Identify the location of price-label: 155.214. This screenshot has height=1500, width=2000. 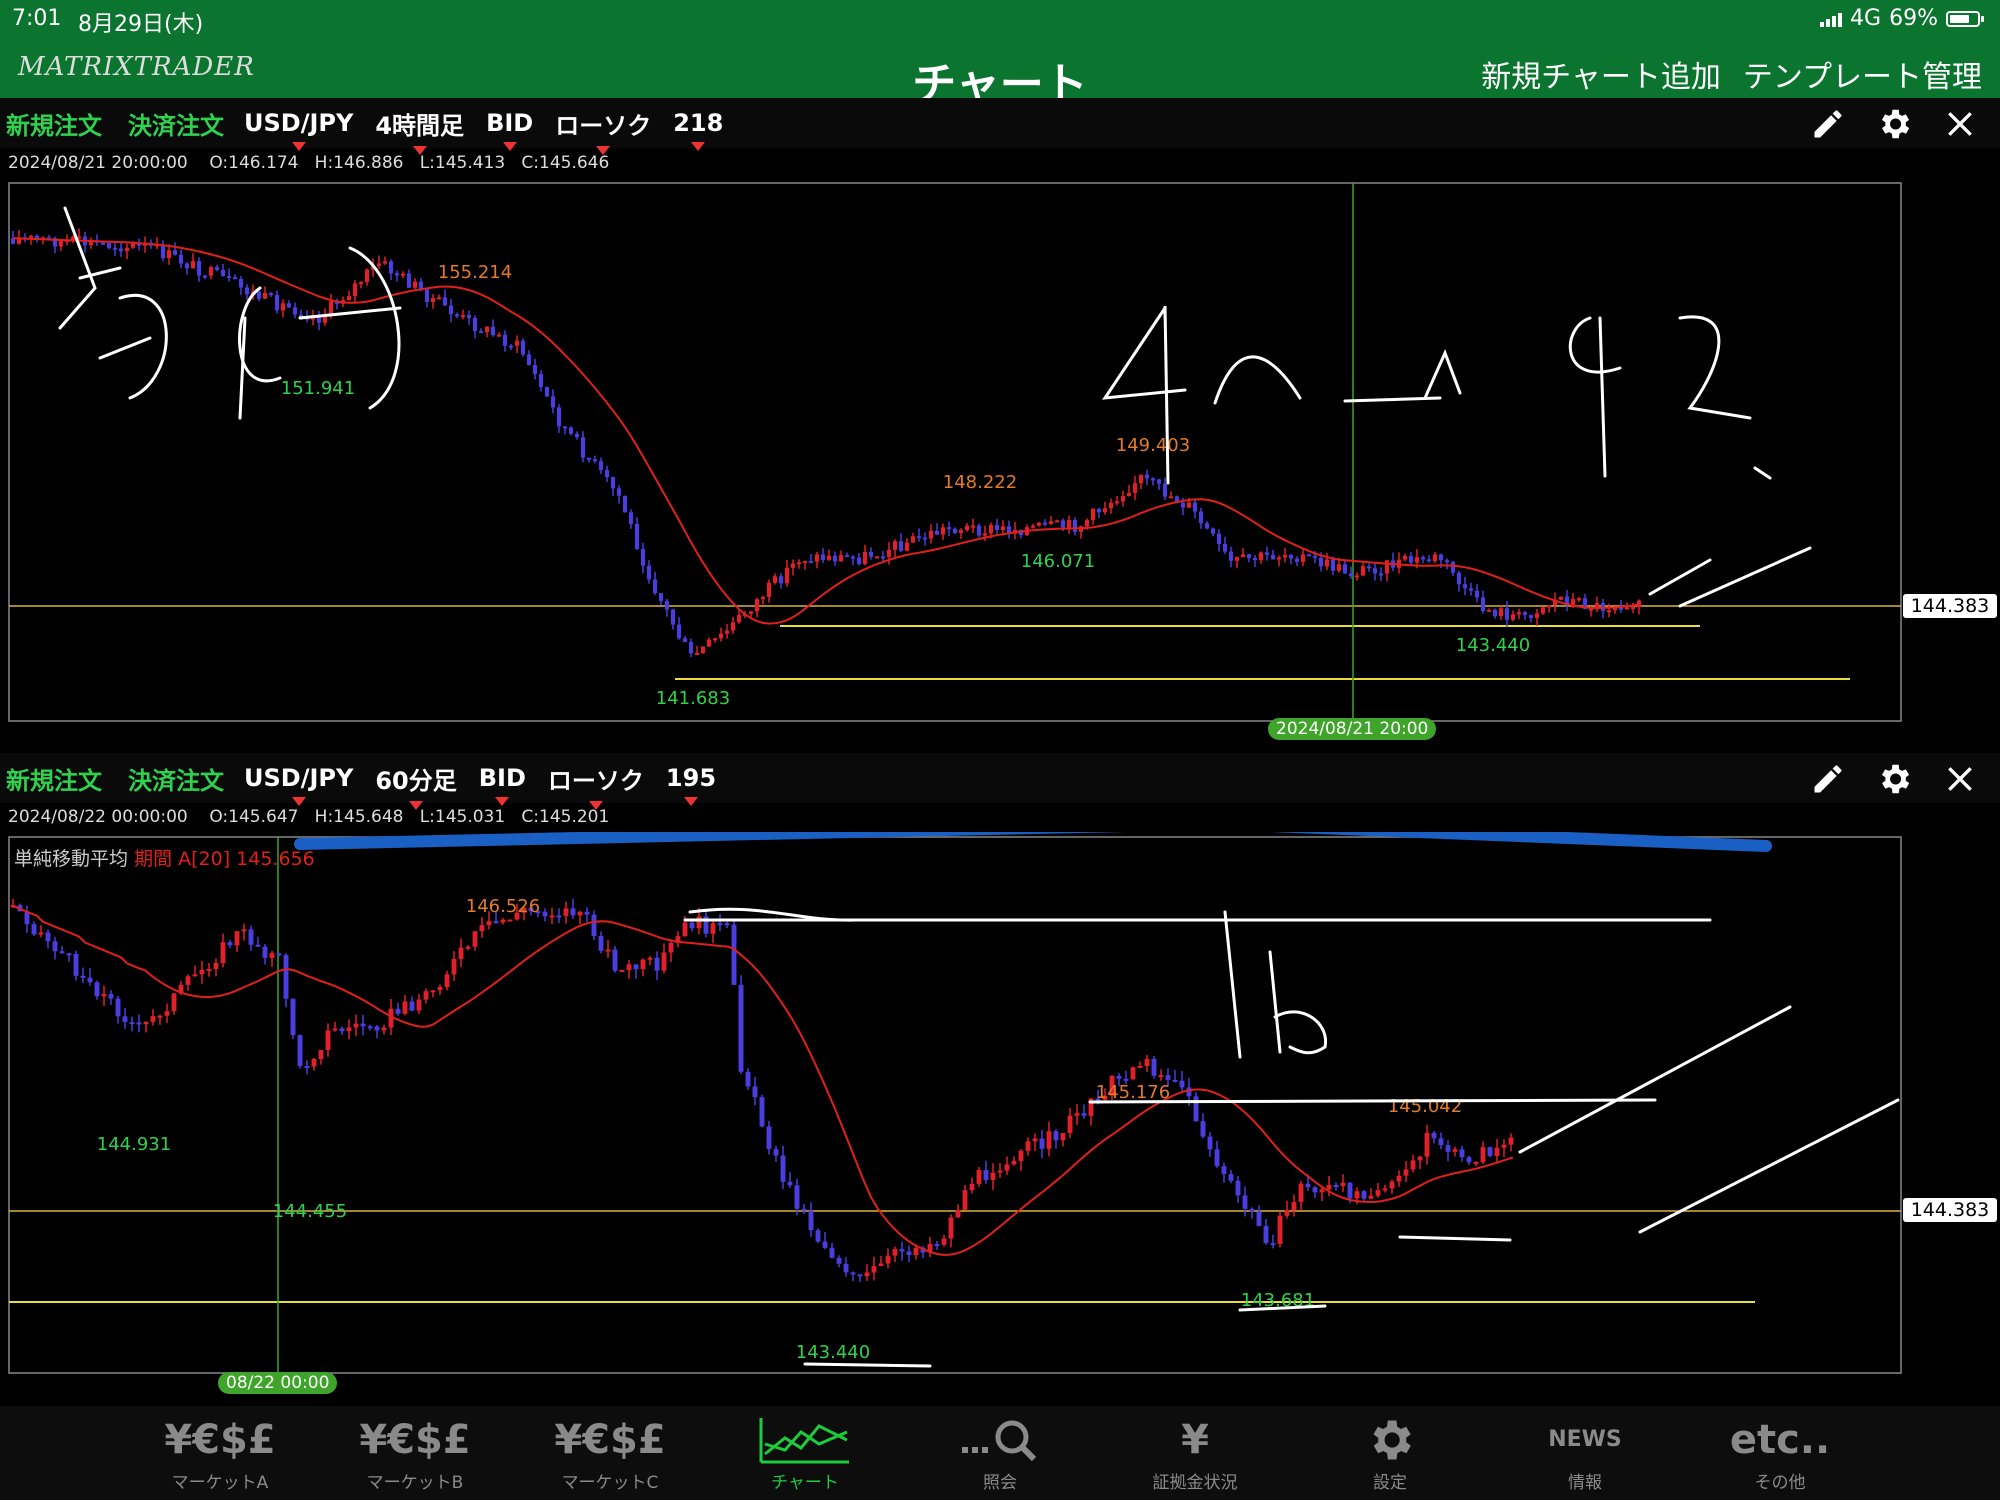
(475, 272).